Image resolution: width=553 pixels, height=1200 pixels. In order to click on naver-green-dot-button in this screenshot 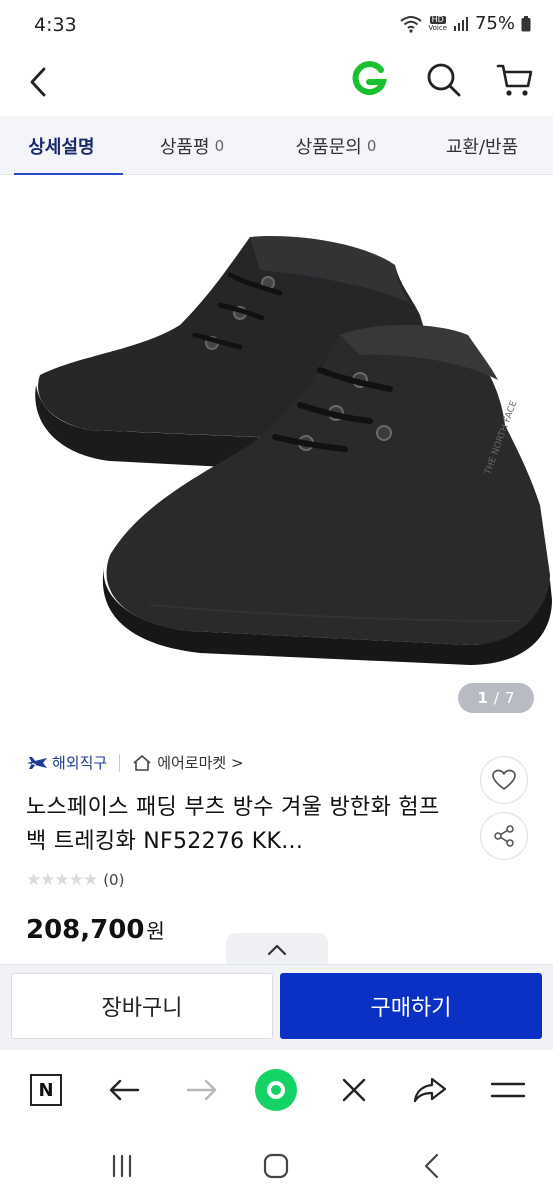, I will do `click(276, 1090)`.